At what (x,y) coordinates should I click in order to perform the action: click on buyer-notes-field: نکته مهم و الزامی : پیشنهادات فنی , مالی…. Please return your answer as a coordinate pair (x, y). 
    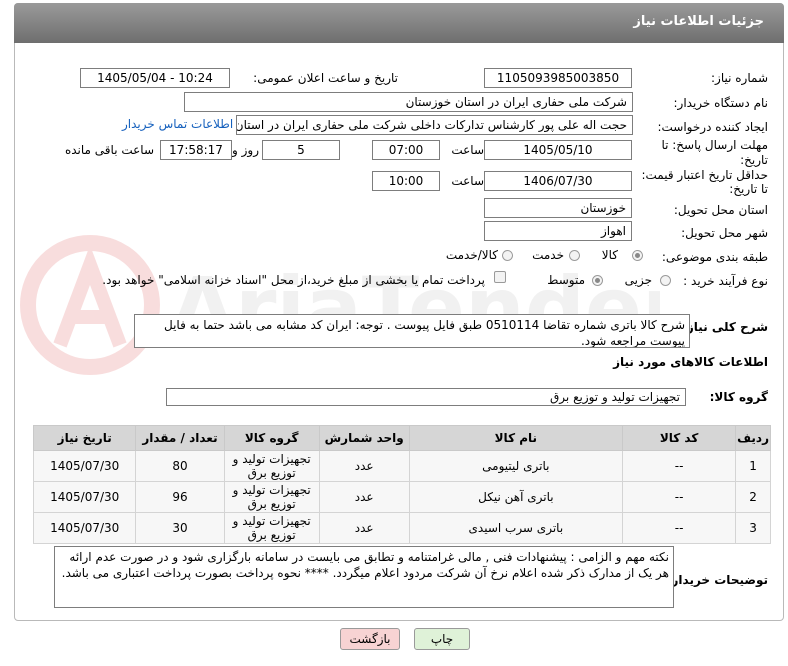
    Looking at the image, I should click on (364, 577).